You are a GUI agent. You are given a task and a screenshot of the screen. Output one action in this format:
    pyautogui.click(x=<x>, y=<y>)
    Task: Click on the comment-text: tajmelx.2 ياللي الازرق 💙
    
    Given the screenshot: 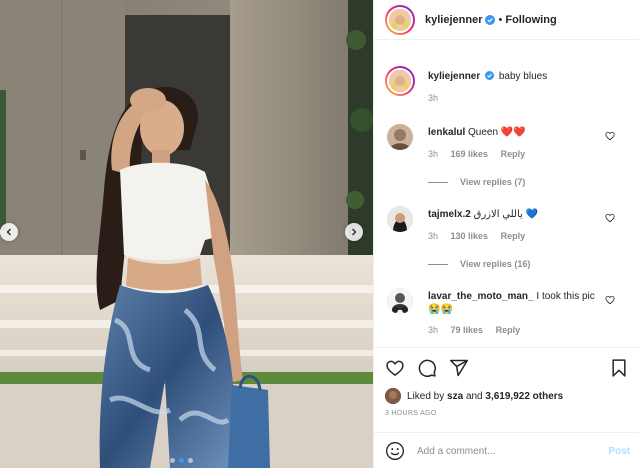 What is the action you would take?
    pyautogui.click(x=518, y=214)
    